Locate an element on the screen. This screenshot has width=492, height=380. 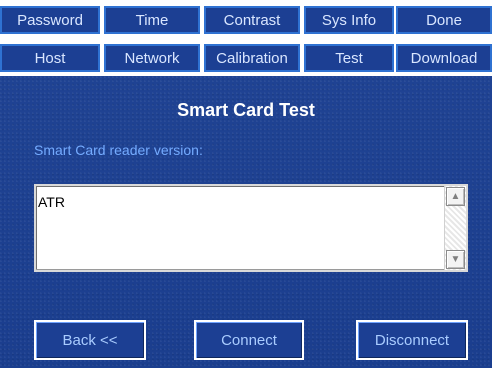
tab-calibration: Calibration is located at coordinates (252, 58).